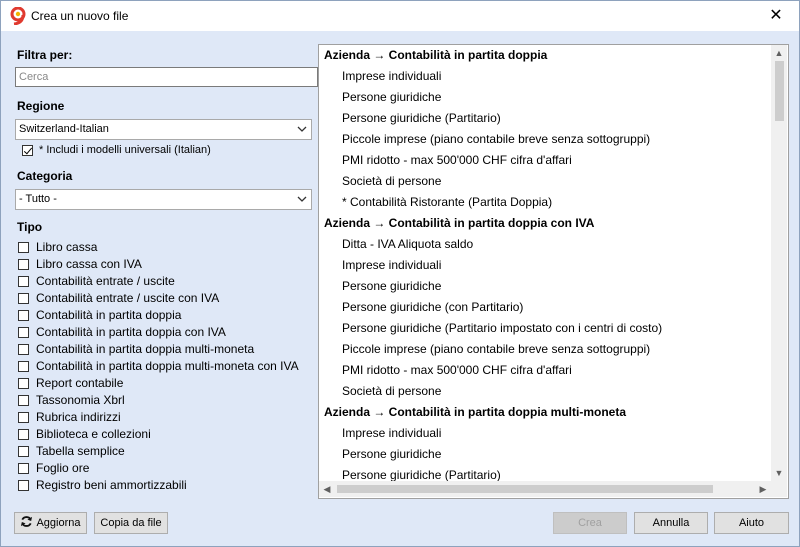 The height and width of the screenshot is (547, 800). I want to click on type-label: Tipo, so click(30, 227).